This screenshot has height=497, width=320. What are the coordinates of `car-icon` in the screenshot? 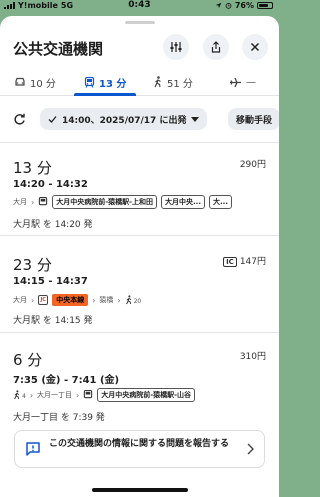 It's located at (20, 81).